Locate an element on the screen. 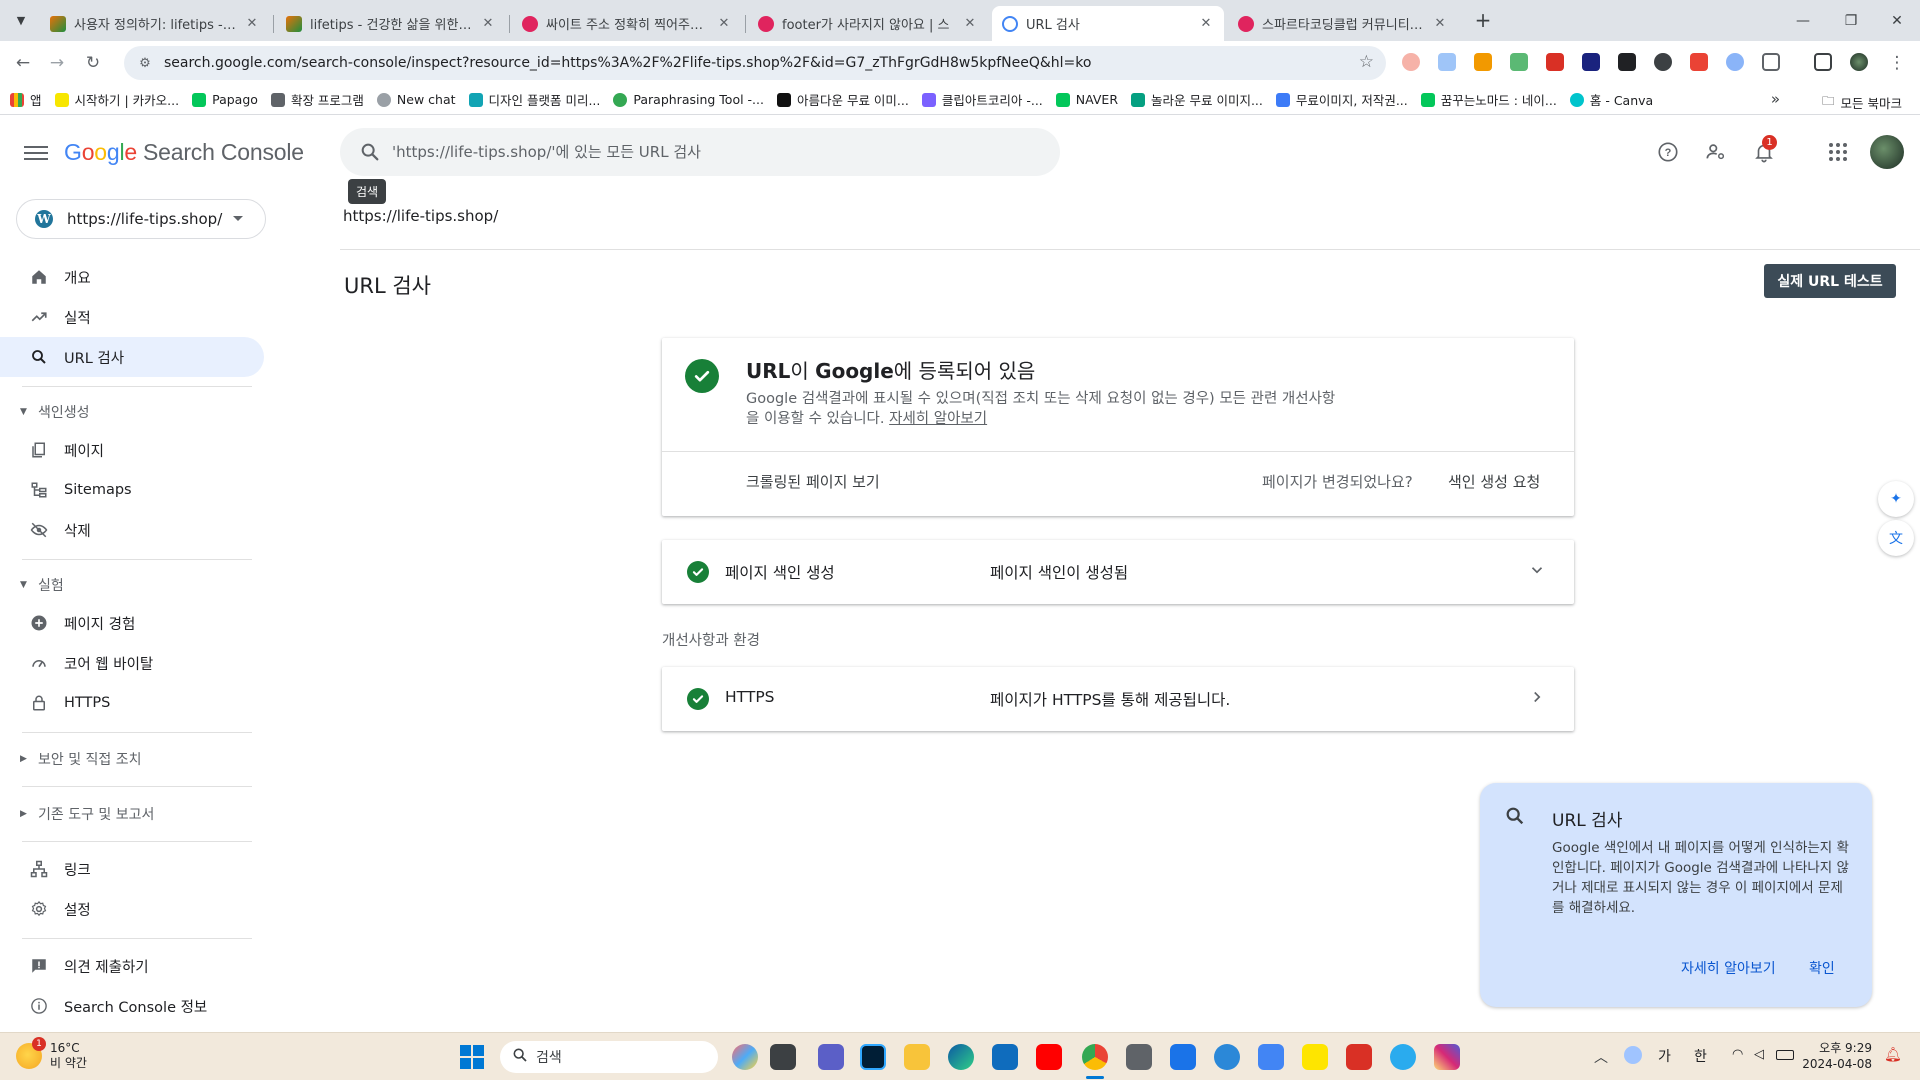  view-crawled-page-button: 크롤링된 페이지 보기 is located at coordinates (813, 481).